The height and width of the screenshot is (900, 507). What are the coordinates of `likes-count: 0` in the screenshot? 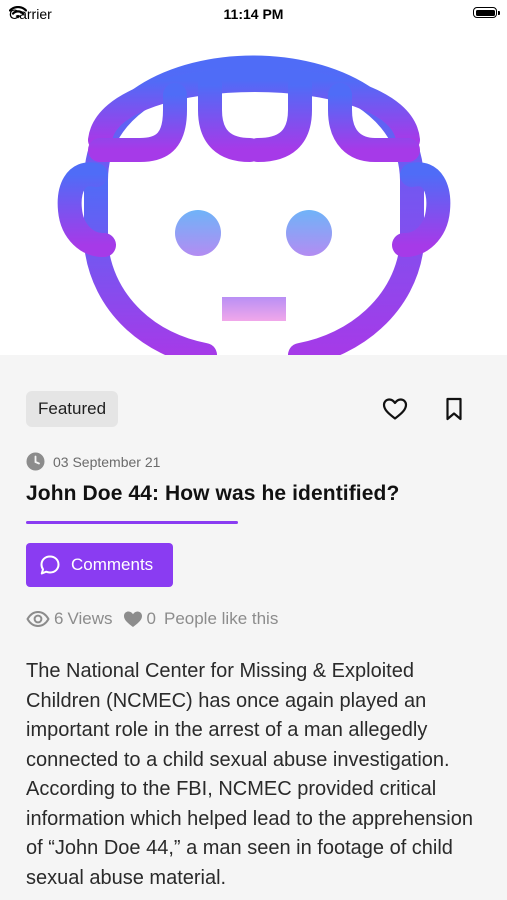 It's located at (151, 618).